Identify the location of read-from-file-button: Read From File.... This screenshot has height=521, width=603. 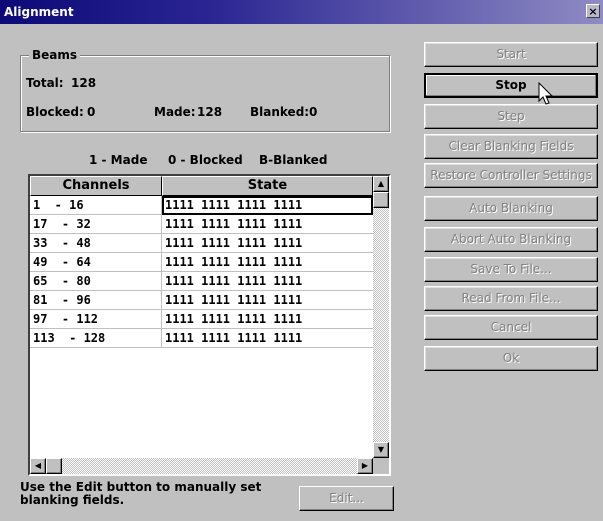
(511, 298).